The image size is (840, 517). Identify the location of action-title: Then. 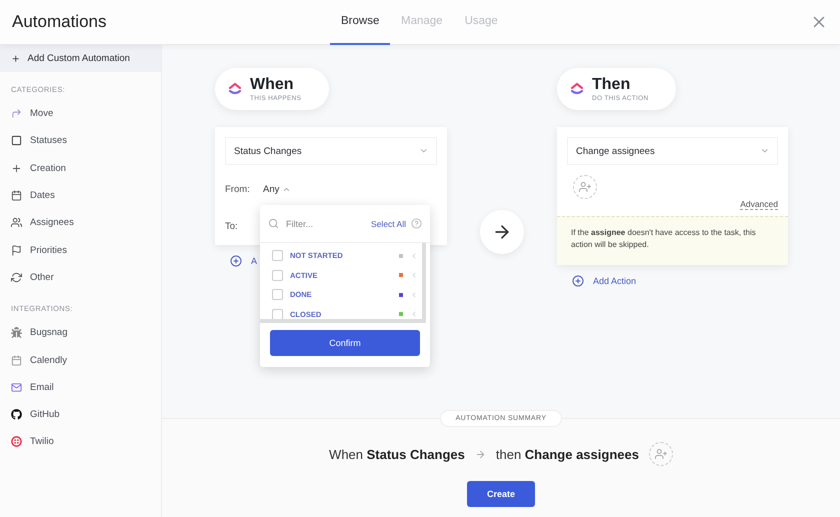
(612, 84).